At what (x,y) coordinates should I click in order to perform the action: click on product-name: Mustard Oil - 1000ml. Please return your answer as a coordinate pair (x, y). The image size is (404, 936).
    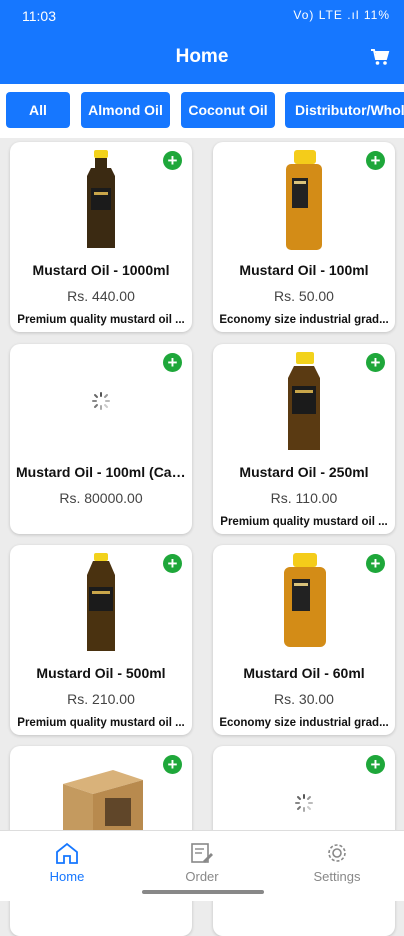
    Looking at the image, I should click on (101, 270).